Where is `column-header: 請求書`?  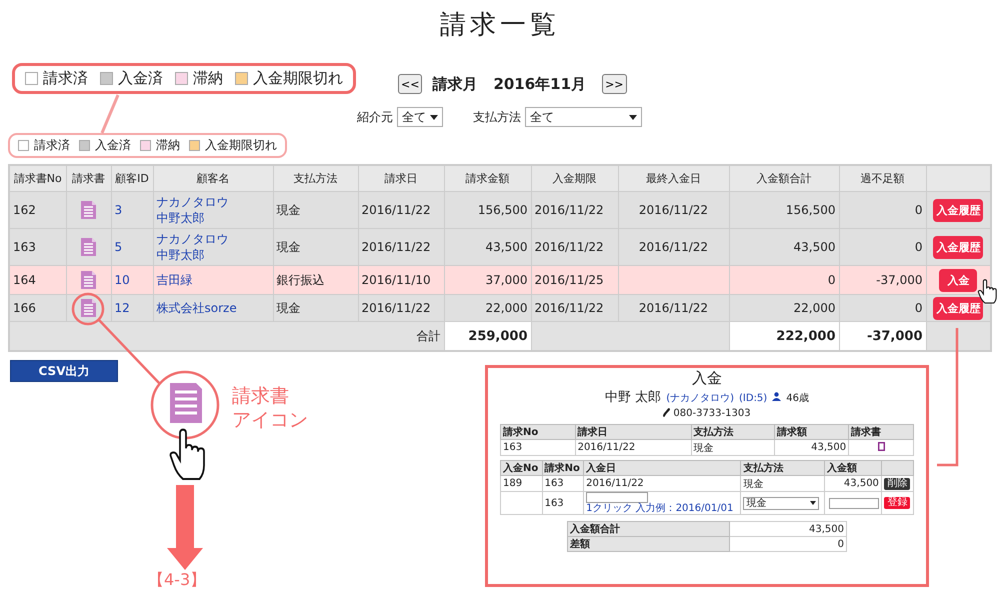
column-header: 請求書 is located at coordinates (881, 432).